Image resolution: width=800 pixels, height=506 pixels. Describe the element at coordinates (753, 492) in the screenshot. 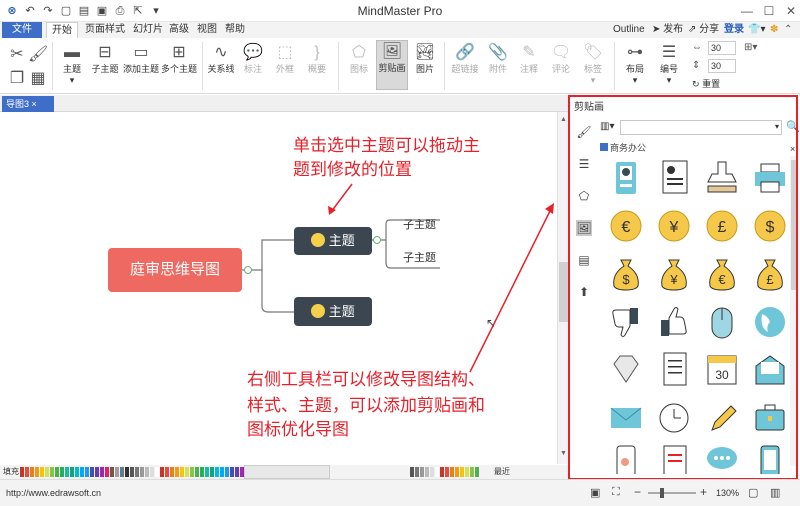

I see `fit-width-icon: ▢` at that location.